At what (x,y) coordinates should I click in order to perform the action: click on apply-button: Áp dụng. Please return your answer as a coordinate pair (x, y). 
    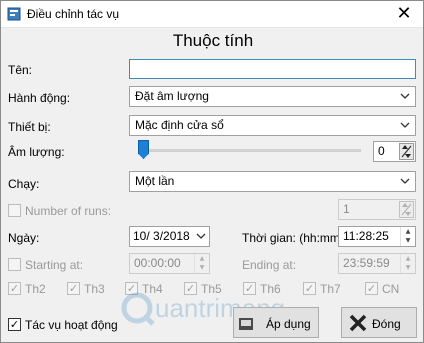
    Looking at the image, I should click on (276, 322).